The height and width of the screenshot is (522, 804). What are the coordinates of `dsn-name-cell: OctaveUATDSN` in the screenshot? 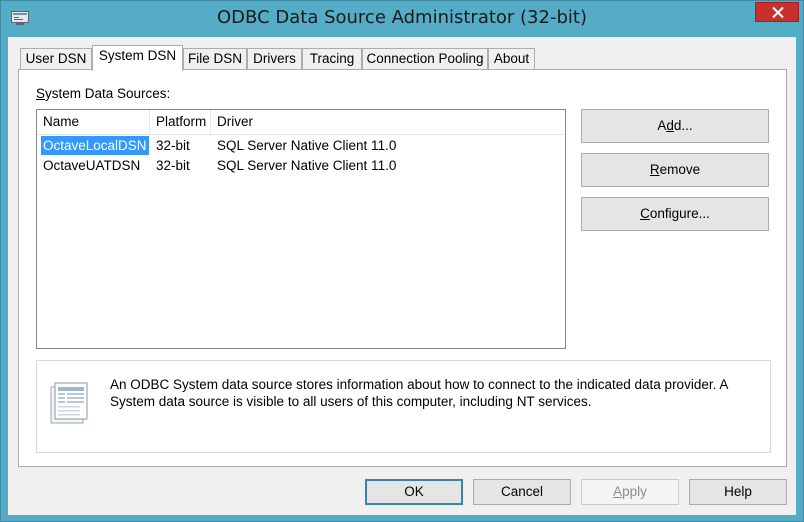 It's located at (91, 165).